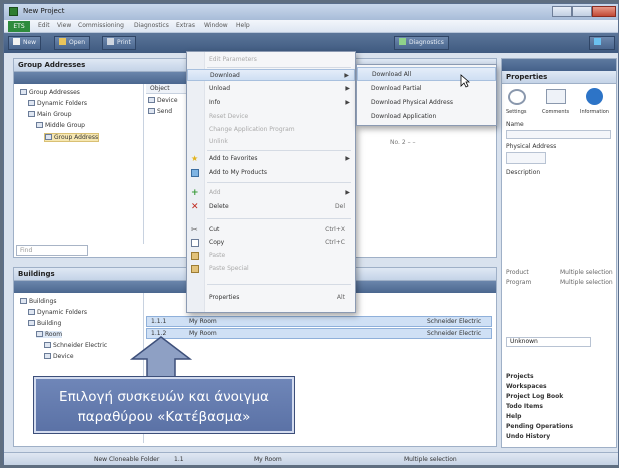 The width and height of the screenshot is (619, 468). What do you see at coordinates (185, 25) in the screenshot?
I see `menu-extras: Extras` at bounding box center [185, 25].